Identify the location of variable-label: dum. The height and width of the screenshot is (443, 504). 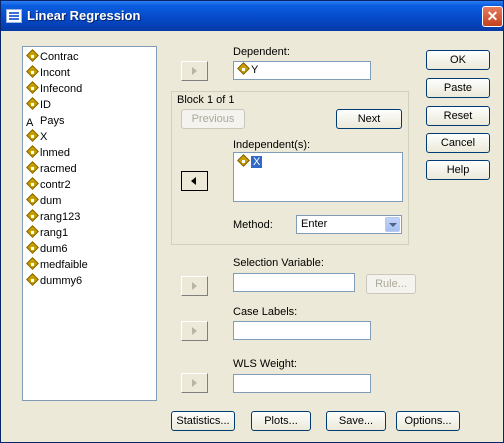
(51, 201).